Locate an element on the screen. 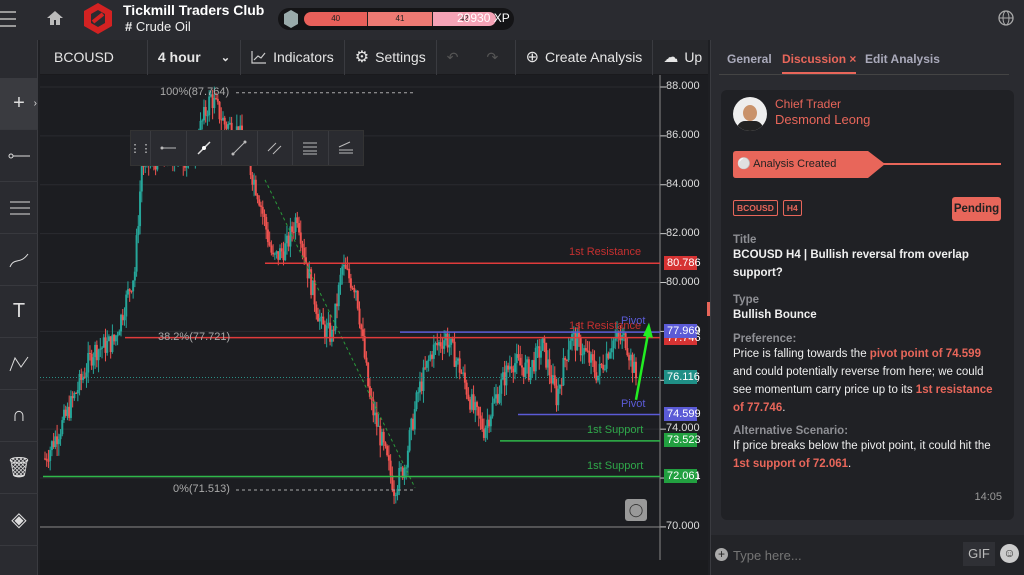 This screenshot has width=1024, height=575. fib-fan-icon is located at coordinates (345, 147).